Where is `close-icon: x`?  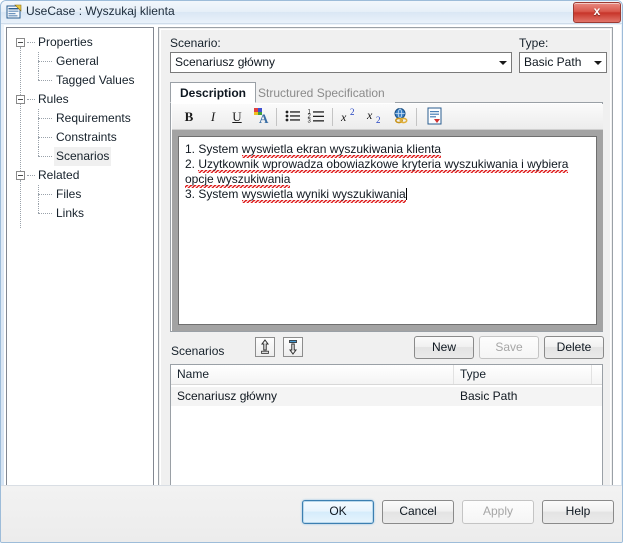
close-icon: x is located at coordinates (597, 11).